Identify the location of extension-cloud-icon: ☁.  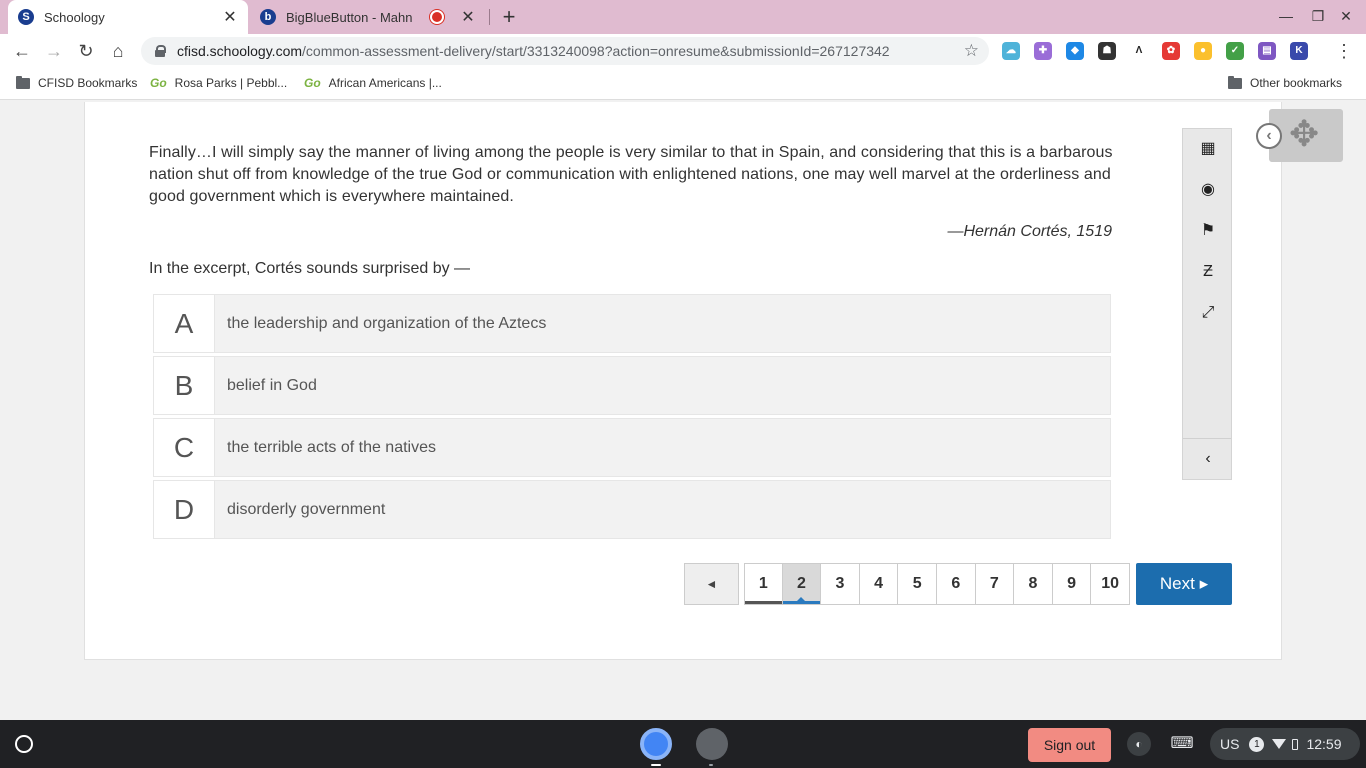
(1011, 51).